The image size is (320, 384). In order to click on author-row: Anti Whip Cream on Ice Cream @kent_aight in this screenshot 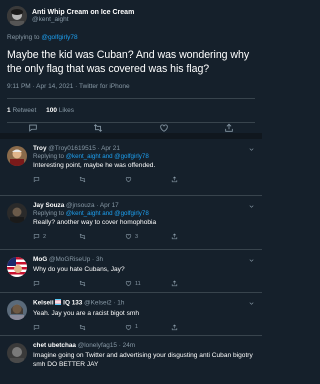, I will do `click(131, 16)`.